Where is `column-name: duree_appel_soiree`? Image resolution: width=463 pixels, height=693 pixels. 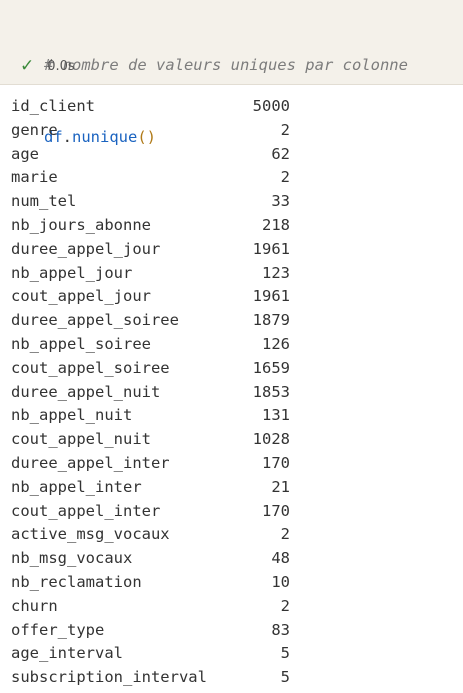
column-name: duree_appel_soiree is located at coordinates (95, 320).